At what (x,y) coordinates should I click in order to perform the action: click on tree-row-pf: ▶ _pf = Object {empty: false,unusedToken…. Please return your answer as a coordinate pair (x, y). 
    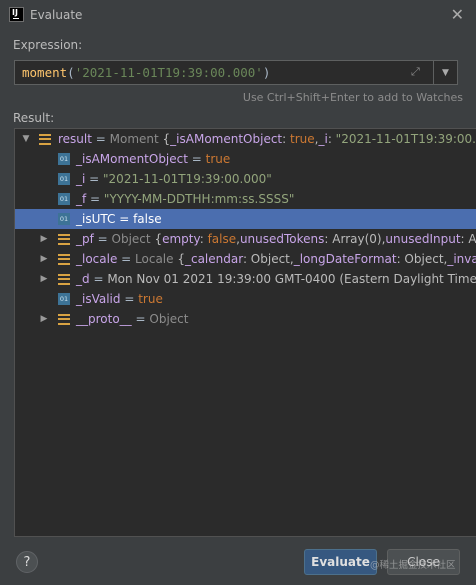
    Looking at the image, I should click on (245, 239).